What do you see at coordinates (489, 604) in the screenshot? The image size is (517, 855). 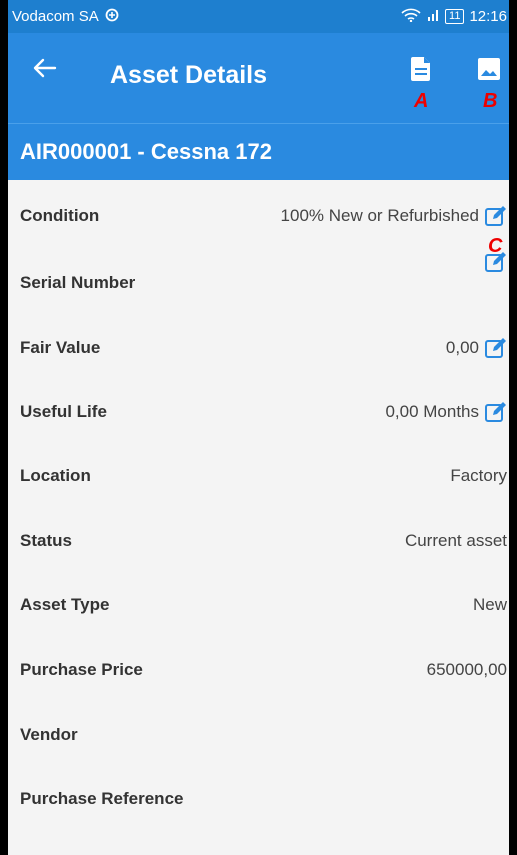 I see `row-value: New` at bounding box center [489, 604].